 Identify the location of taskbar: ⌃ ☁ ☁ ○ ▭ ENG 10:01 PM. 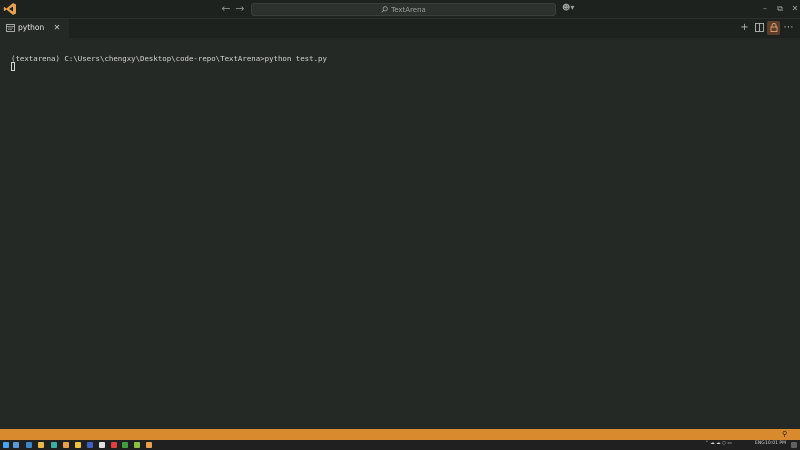
(400, 445).